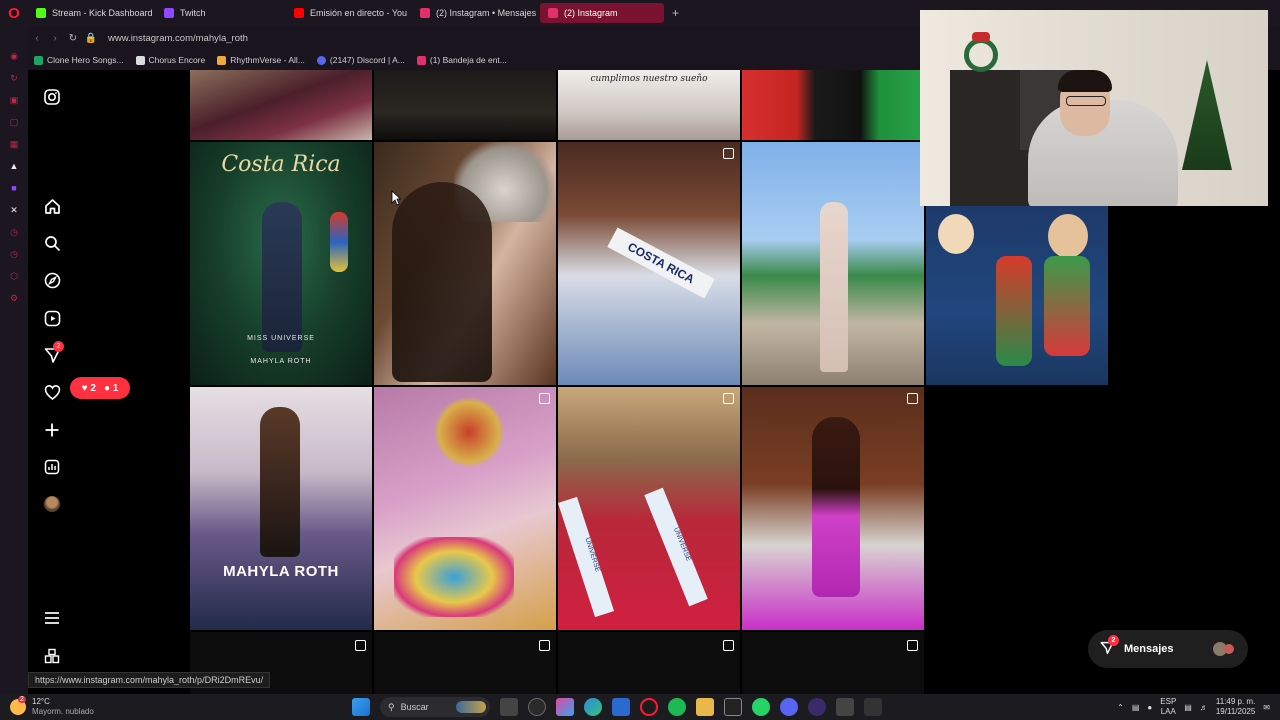 The height and width of the screenshot is (720, 1280). I want to click on opera-logo-icon: O, so click(14, 13).